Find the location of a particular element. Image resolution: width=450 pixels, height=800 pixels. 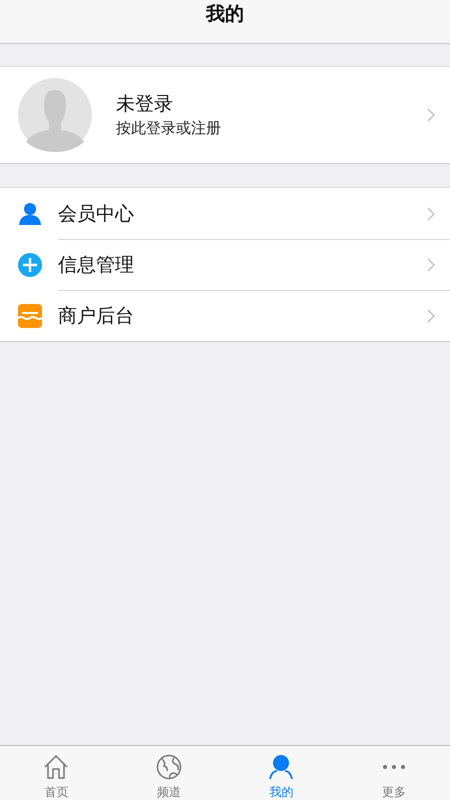

menu-label: 会员中心 is located at coordinates (96, 214).